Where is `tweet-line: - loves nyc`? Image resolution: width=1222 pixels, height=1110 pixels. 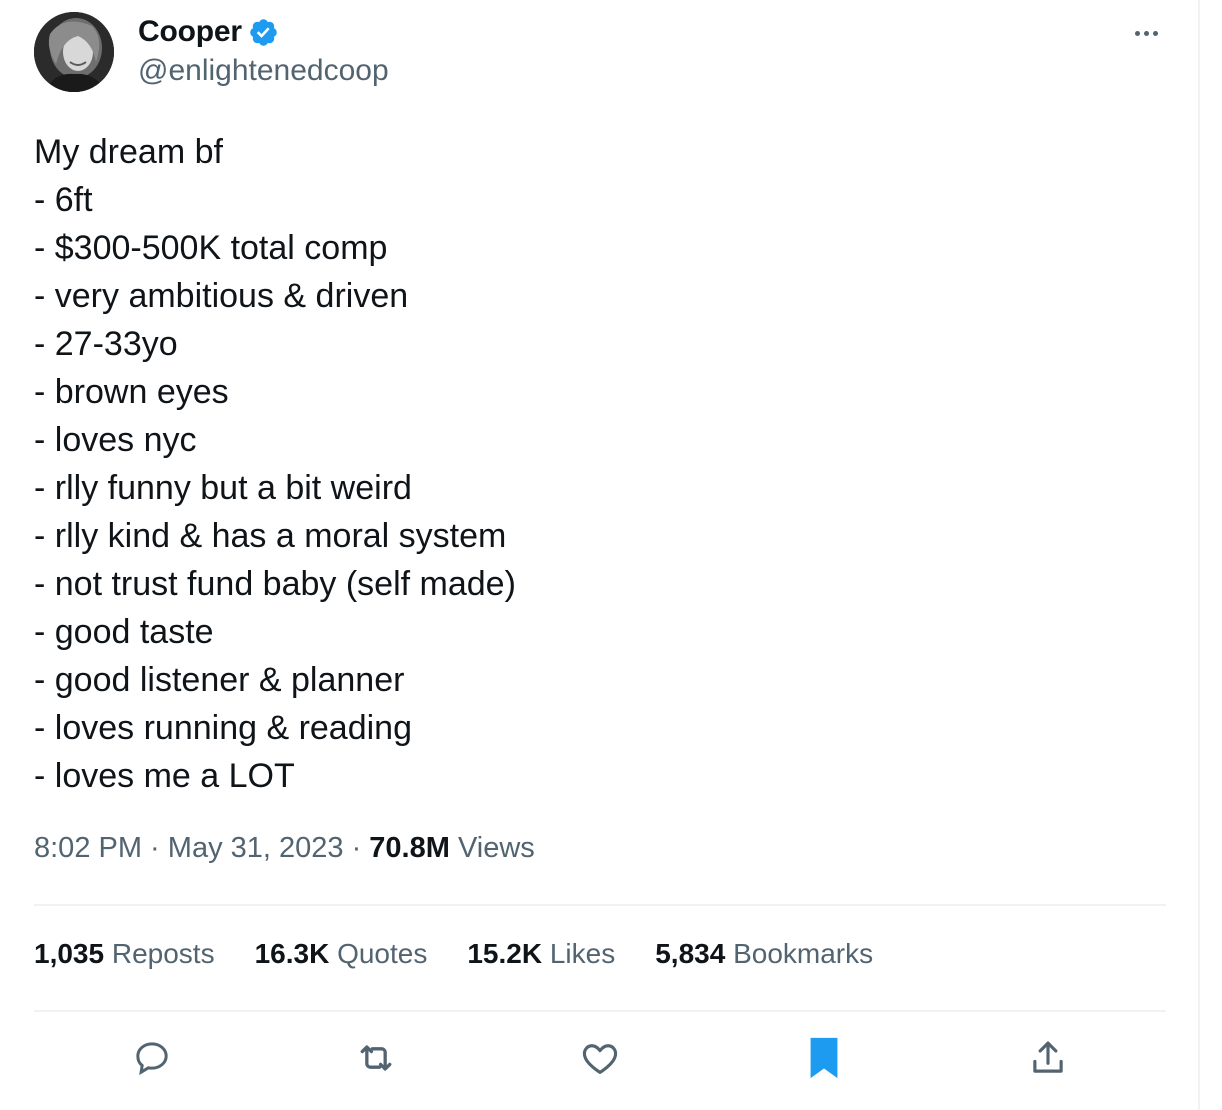
tweet-line: - loves nyc is located at coordinates (115, 440).